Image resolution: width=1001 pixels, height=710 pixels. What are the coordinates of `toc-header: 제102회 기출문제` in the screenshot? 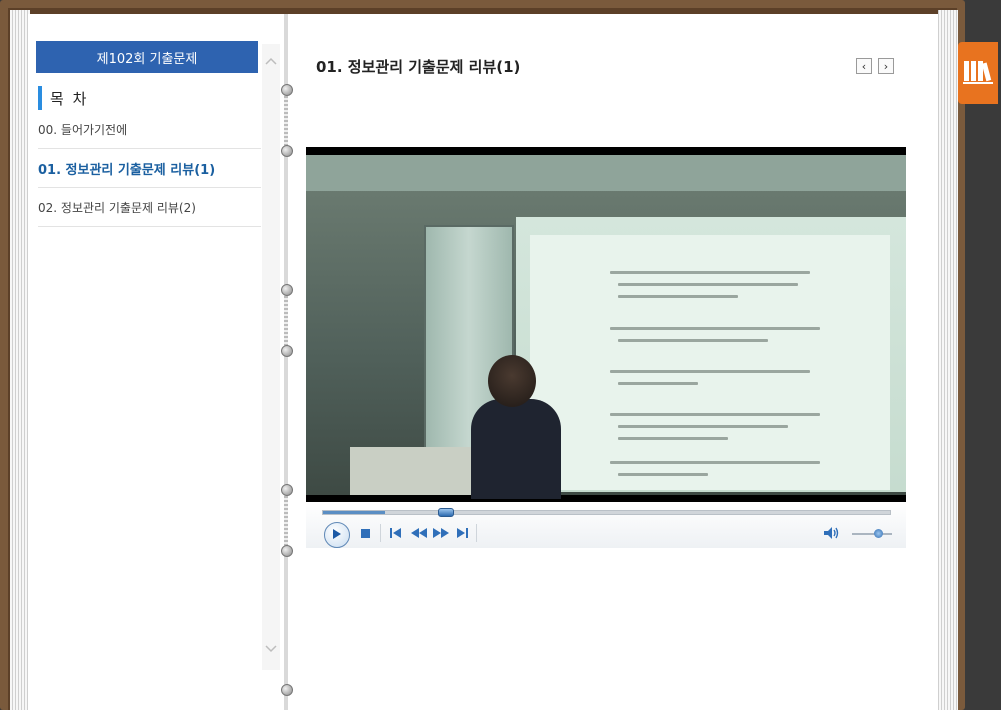 It's located at (147, 57).